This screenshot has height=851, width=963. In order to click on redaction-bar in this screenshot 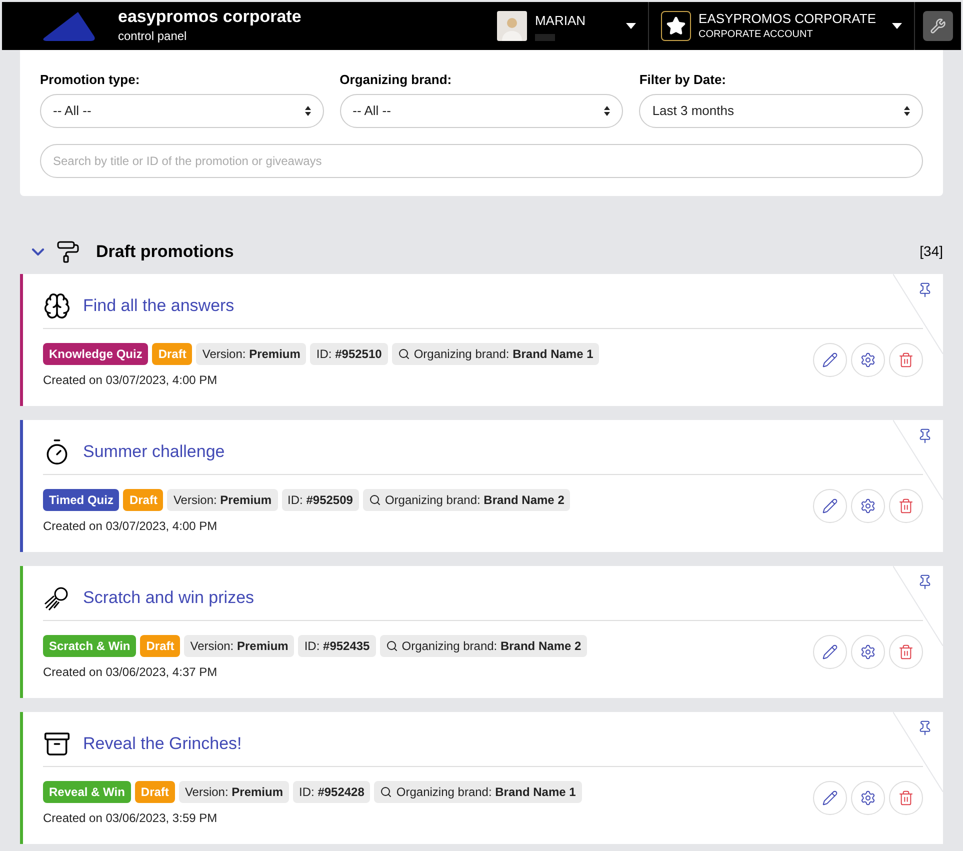, I will do `click(544, 38)`.